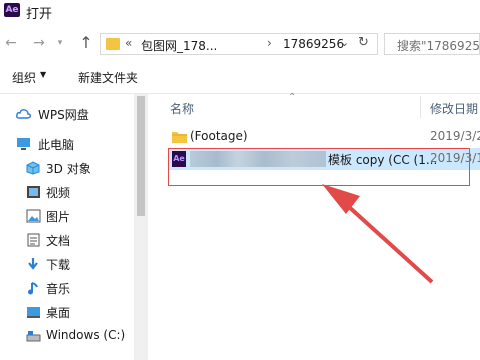 Image resolution: width=480 pixels, height=360 pixels. What do you see at coordinates (58, 313) in the screenshot?
I see `sidebar-item-label: 桌面` at bounding box center [58, 313].